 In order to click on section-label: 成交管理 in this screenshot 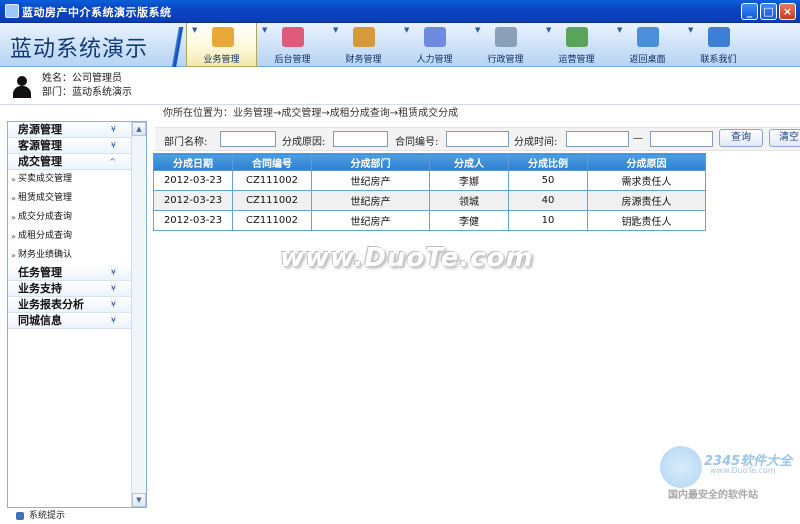, I will do `click(40, 161)`.